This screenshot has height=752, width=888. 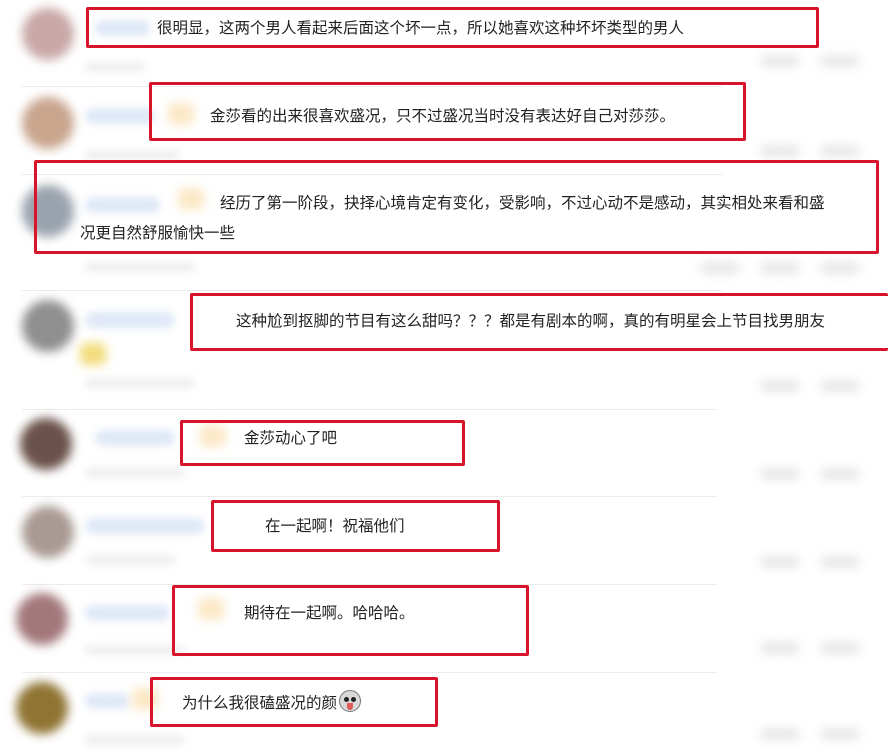 I want to click on comment-text: 为什么我很磕盛况的颜, so click(x=272, y=702).